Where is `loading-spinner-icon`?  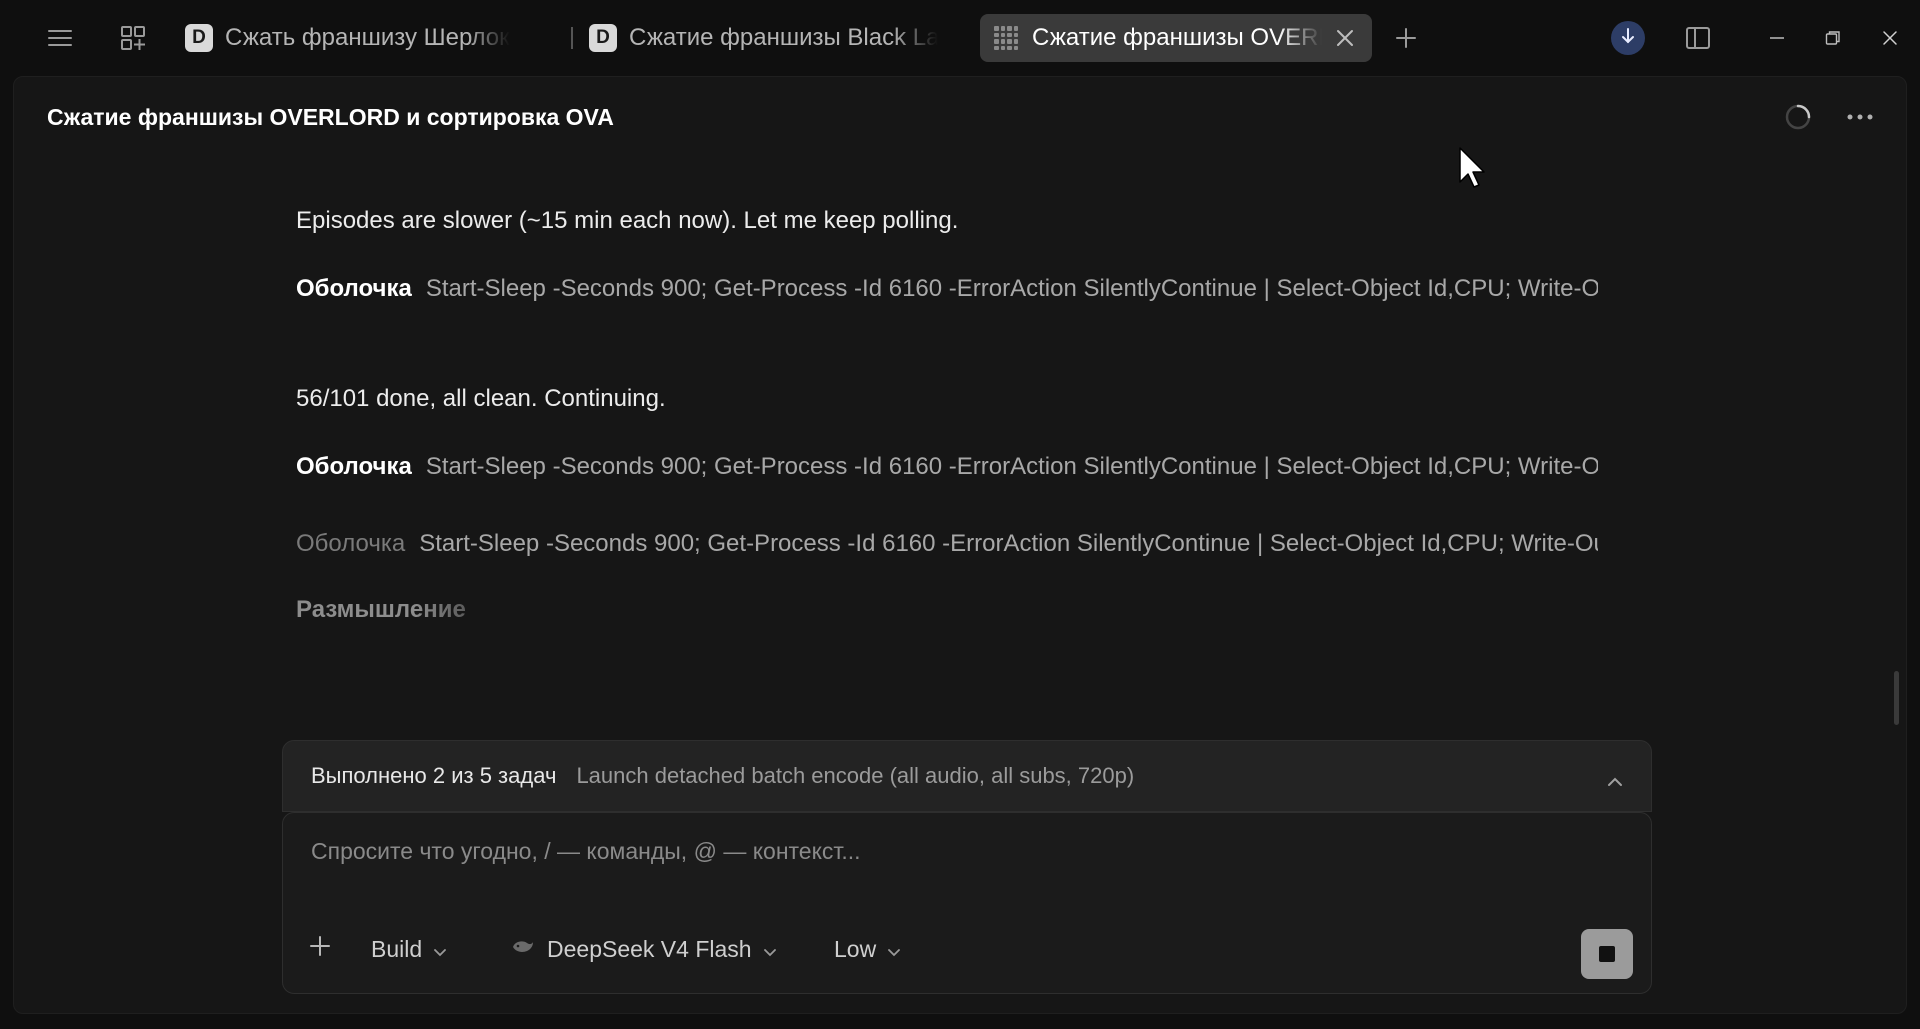
loading-spinner-icon is located at coordinates (1798, 117).